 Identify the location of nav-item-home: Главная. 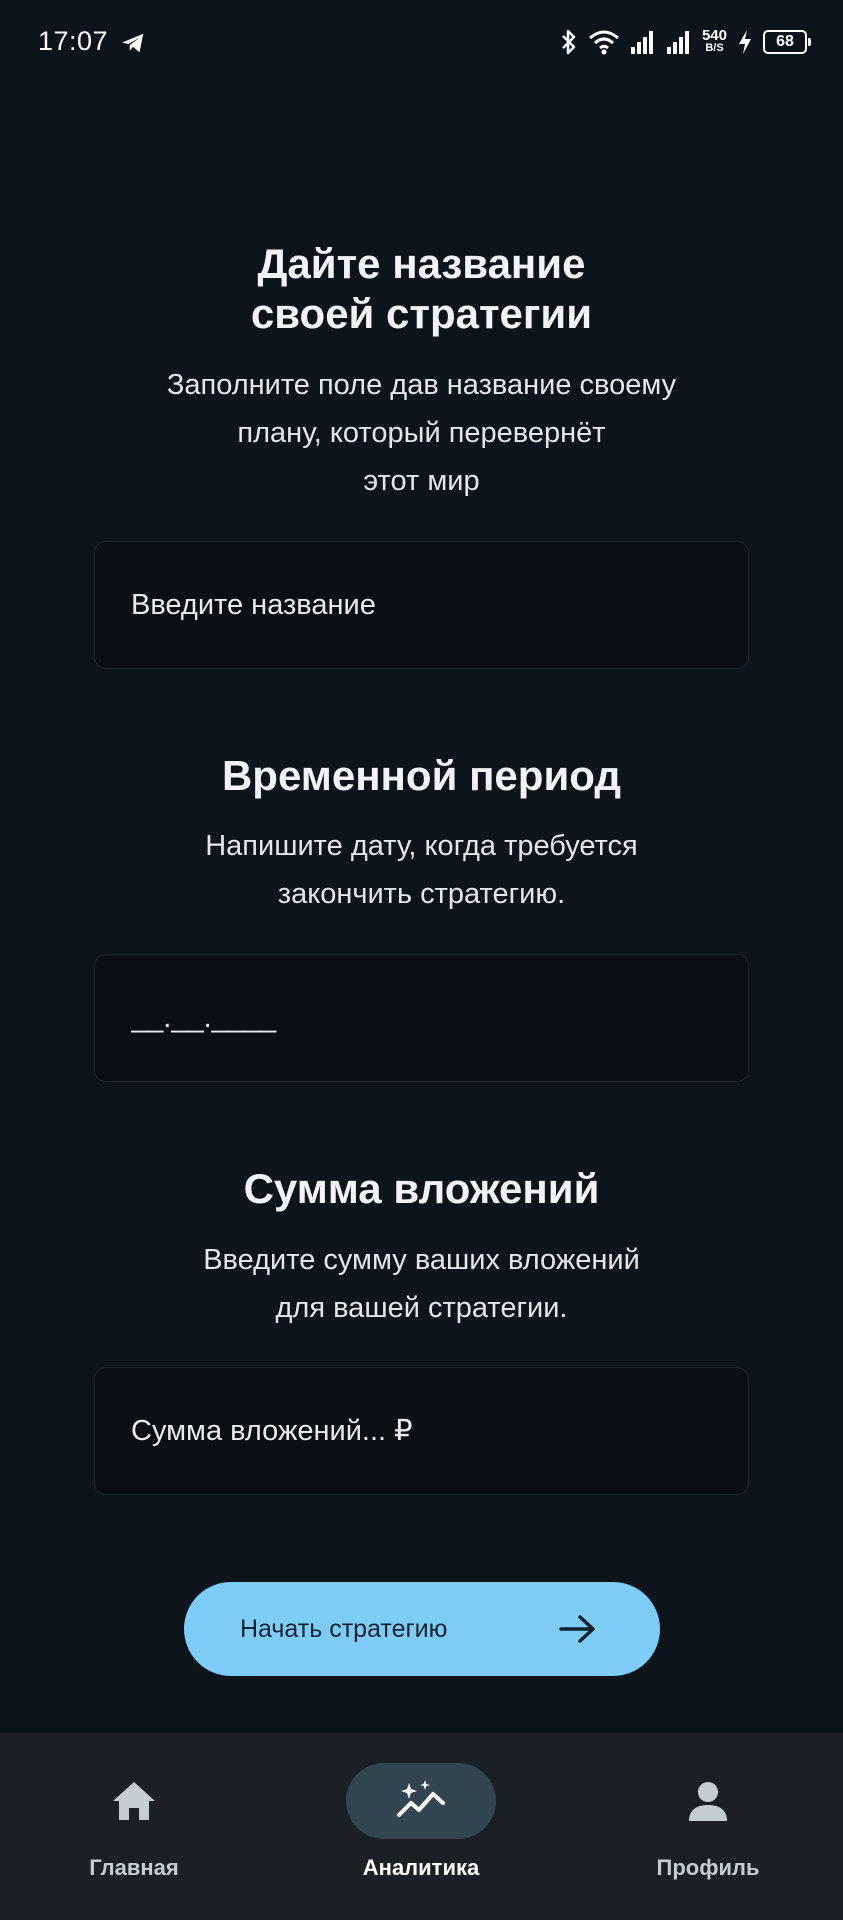
(134, 1822).